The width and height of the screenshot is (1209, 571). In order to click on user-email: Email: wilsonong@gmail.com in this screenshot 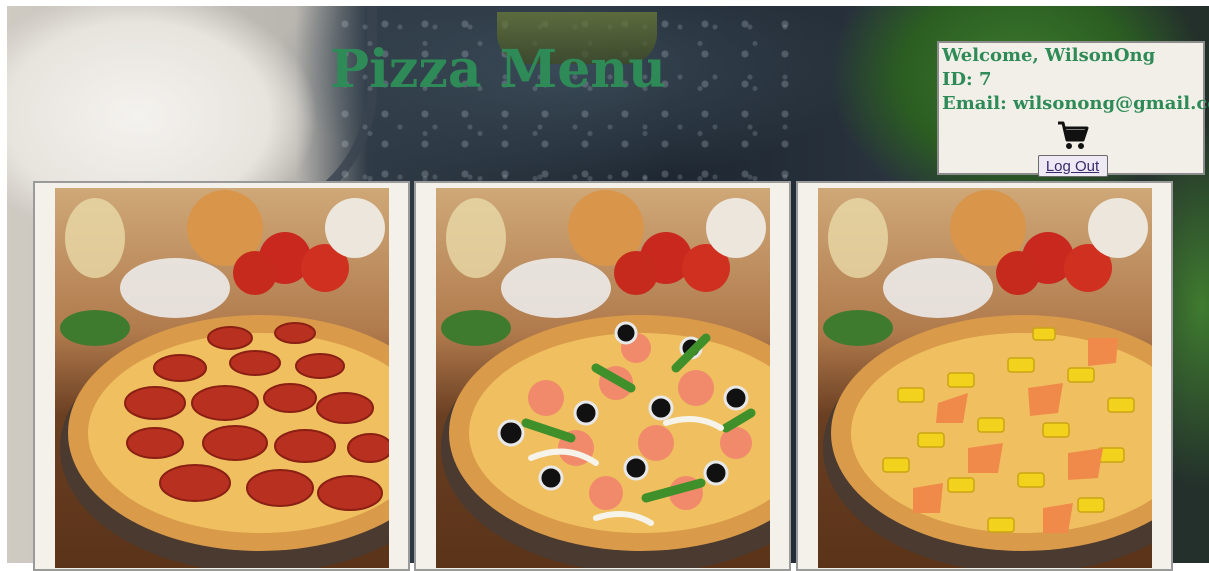, I will do `click(1075, 103)`.